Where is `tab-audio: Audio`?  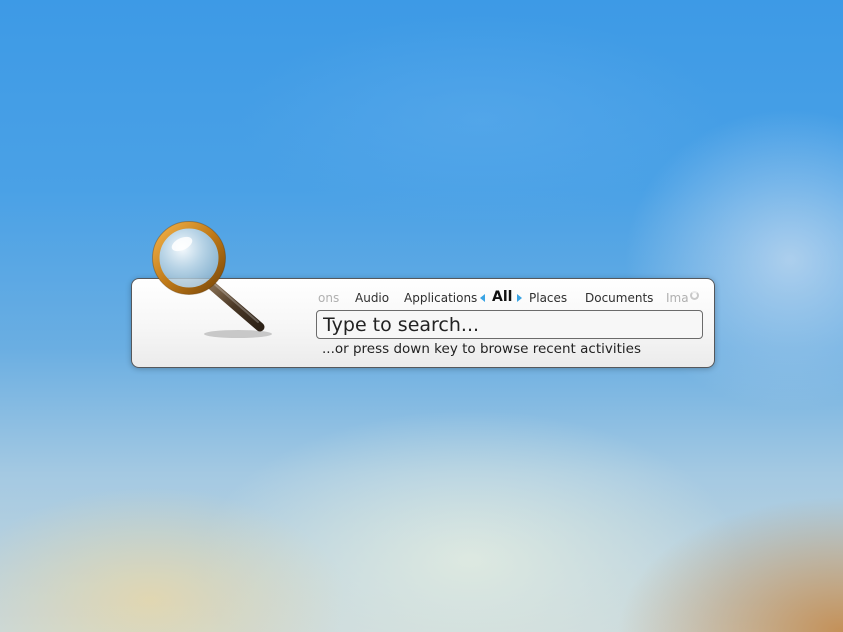
tab-audio: Audio is located at coordinates (372, 298).